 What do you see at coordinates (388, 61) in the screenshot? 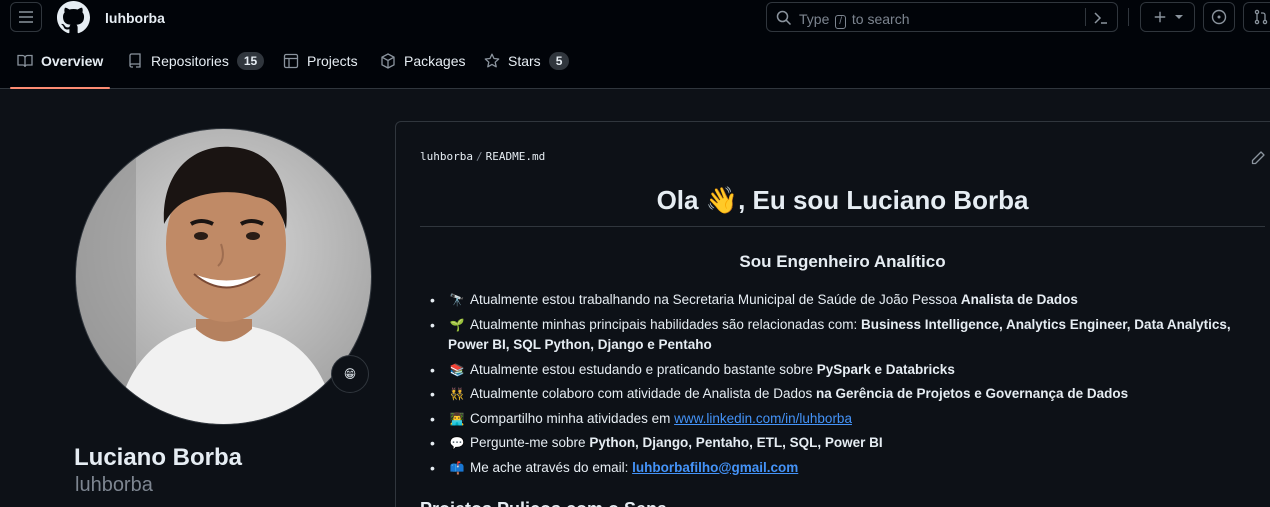
I see `package-icon` at bounding box center [388, 61].